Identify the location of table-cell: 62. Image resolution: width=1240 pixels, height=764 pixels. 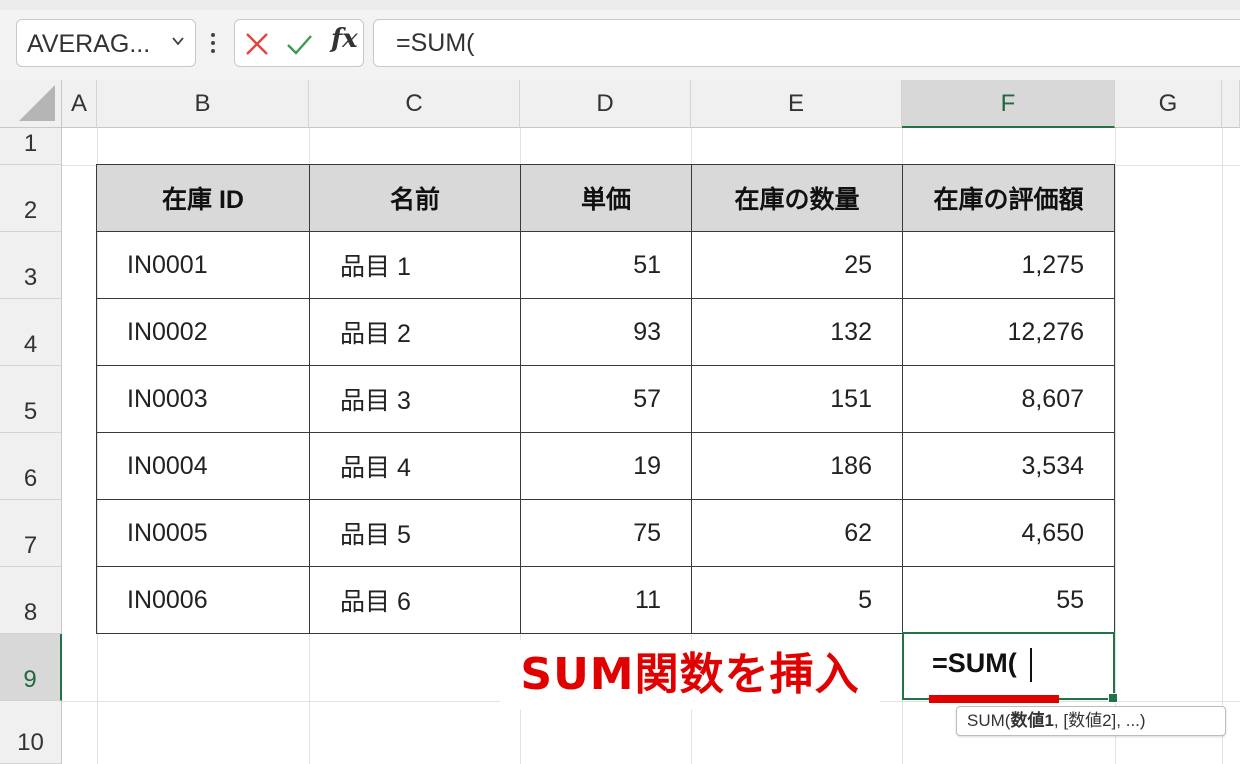
(797, 533).